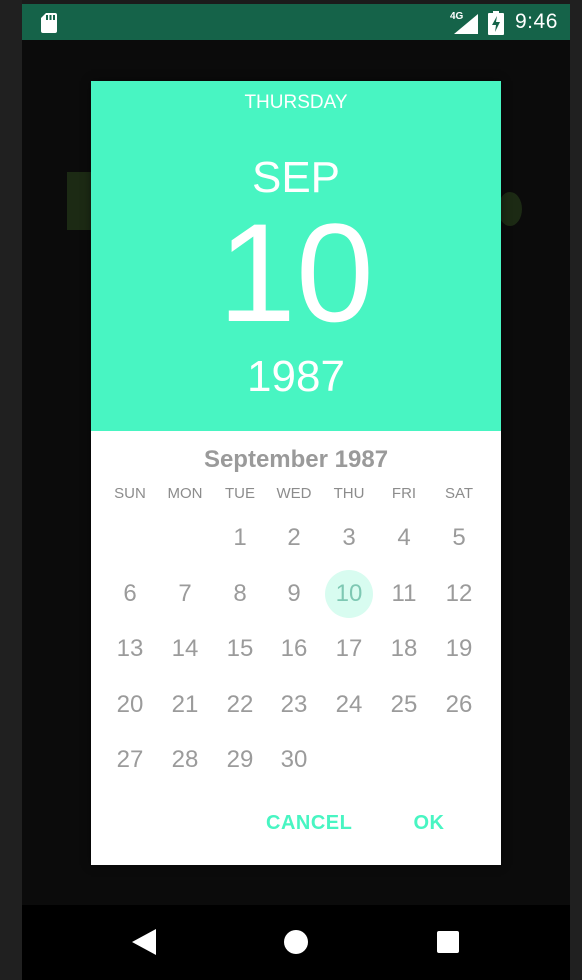 The image size is (582, 980). What do you see at coordinates (185, 760) in the screenshot?
I see `calendar-day: 28` at bounding box center [185, 760].